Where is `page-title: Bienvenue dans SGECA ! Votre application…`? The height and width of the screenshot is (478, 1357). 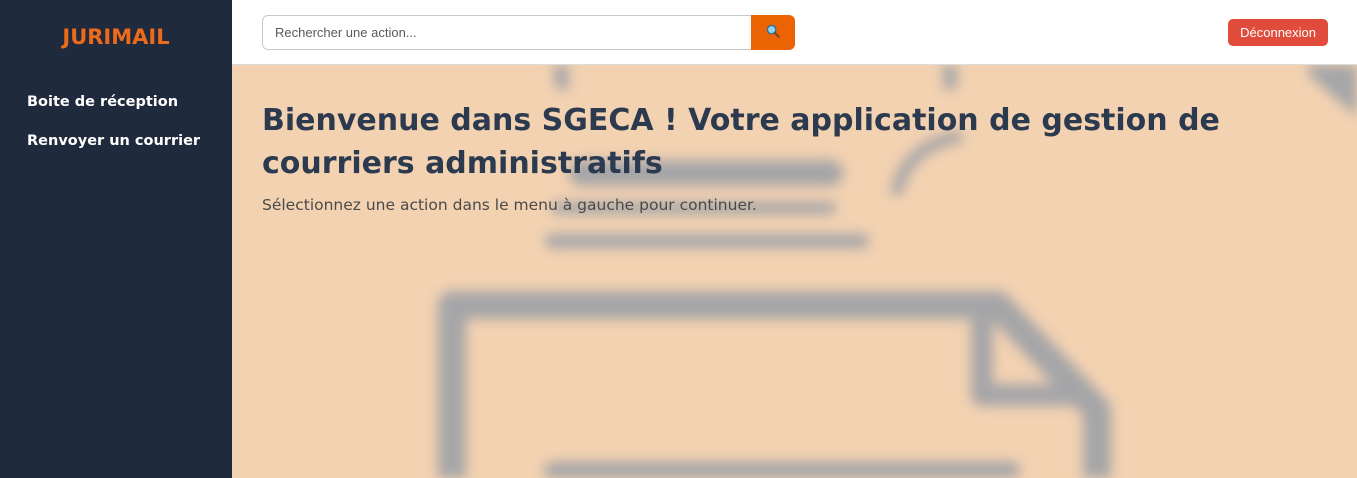 page-title: Bienvenue dans SGECA ! Votre application… is located at coordinates (741, 142).